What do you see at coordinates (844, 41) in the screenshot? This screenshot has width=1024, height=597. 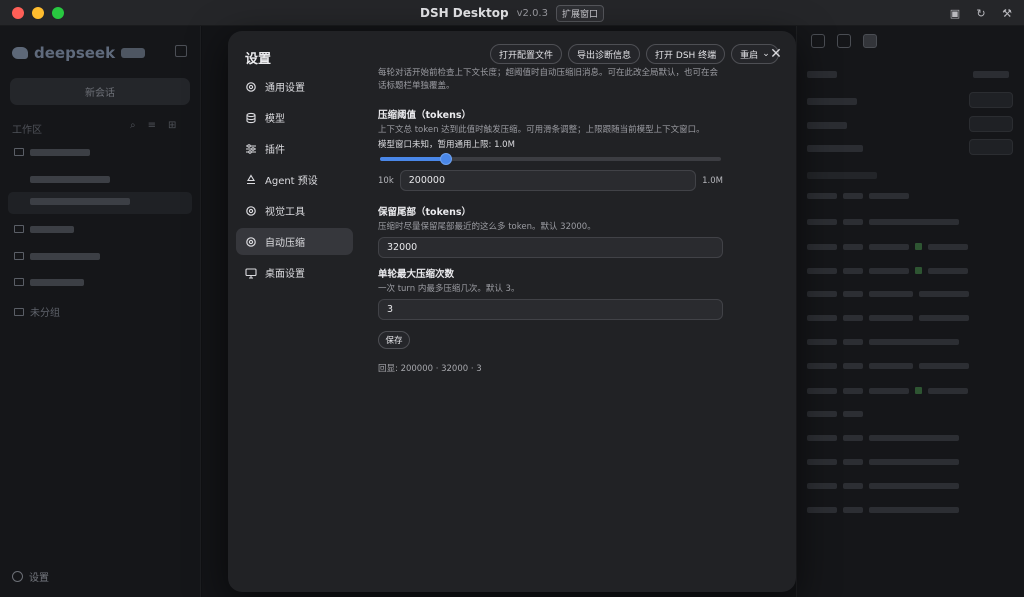 I see `branch-icon` at bounding box center [844, 41].